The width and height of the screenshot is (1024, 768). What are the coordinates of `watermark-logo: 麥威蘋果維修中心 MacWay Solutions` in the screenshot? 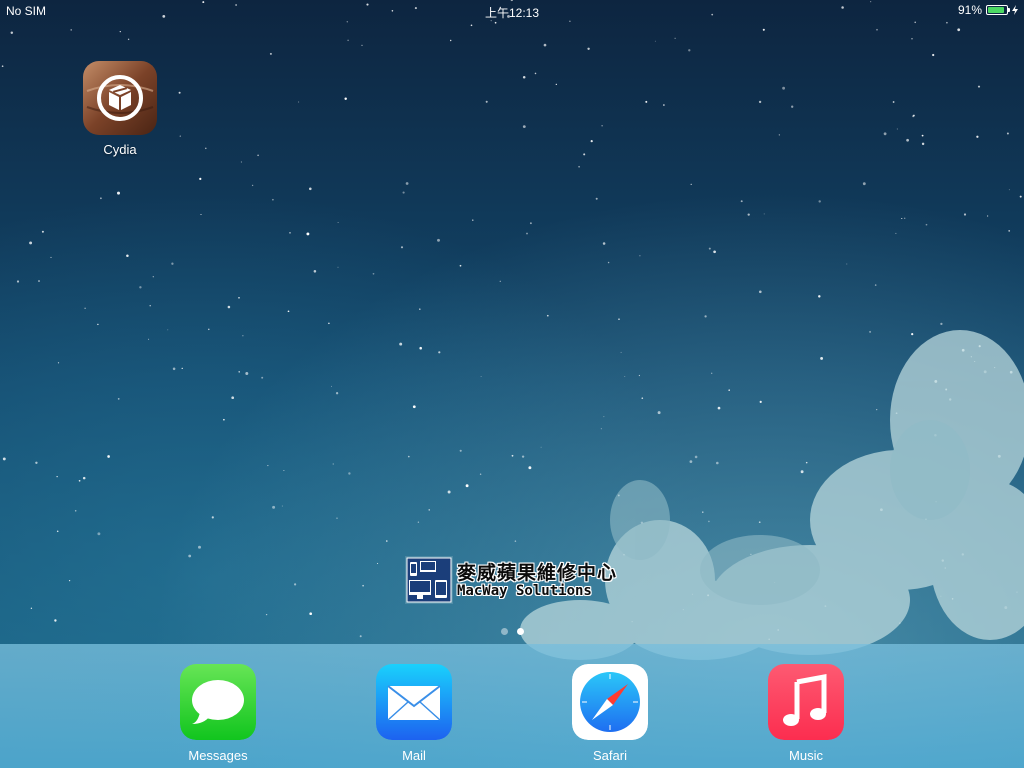 It's located at (512, 581).